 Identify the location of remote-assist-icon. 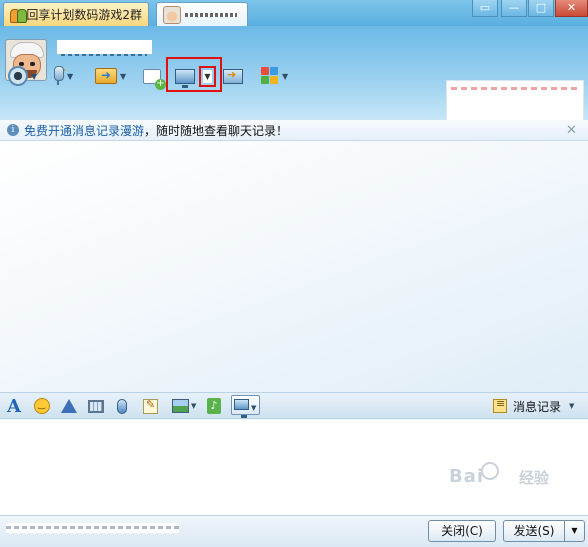
(233, 76).